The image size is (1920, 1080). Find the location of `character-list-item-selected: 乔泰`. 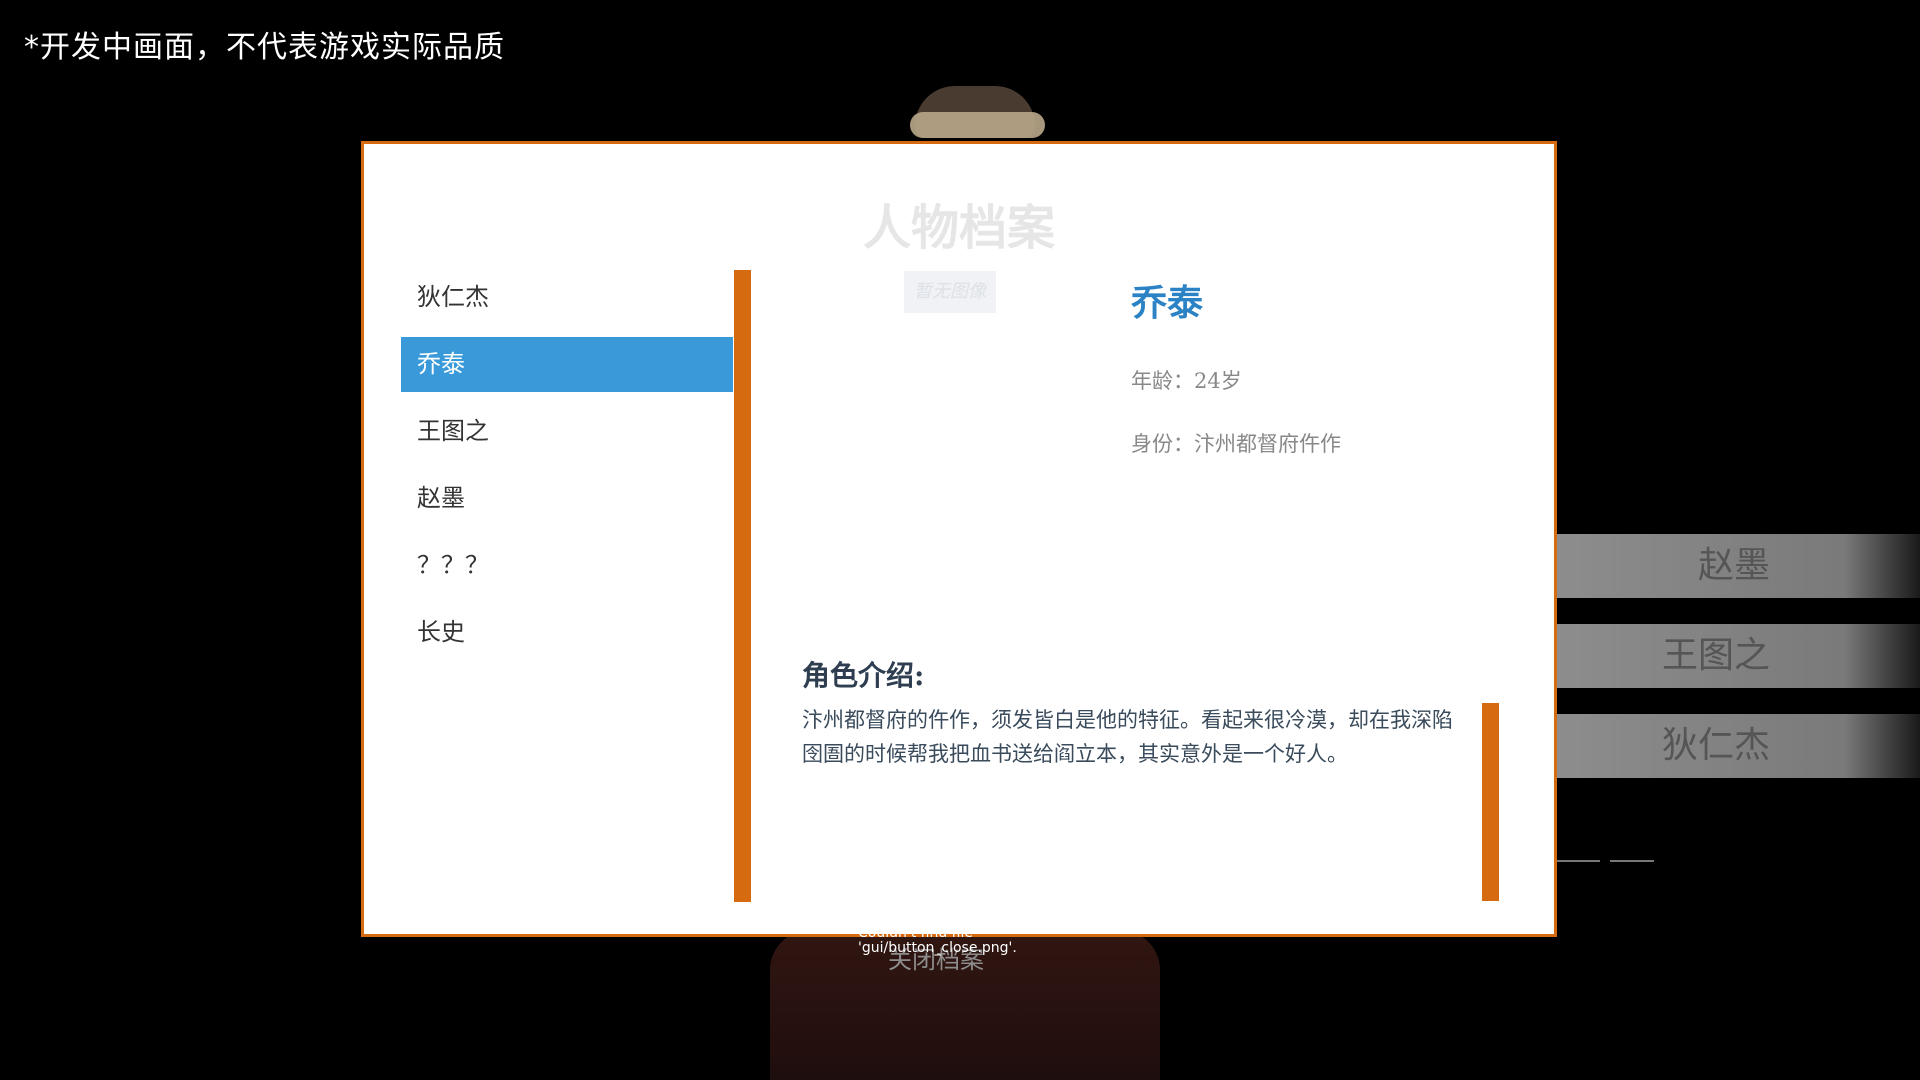

character-list-item-selected: 乔泰 is located at coordinates (567, 364).